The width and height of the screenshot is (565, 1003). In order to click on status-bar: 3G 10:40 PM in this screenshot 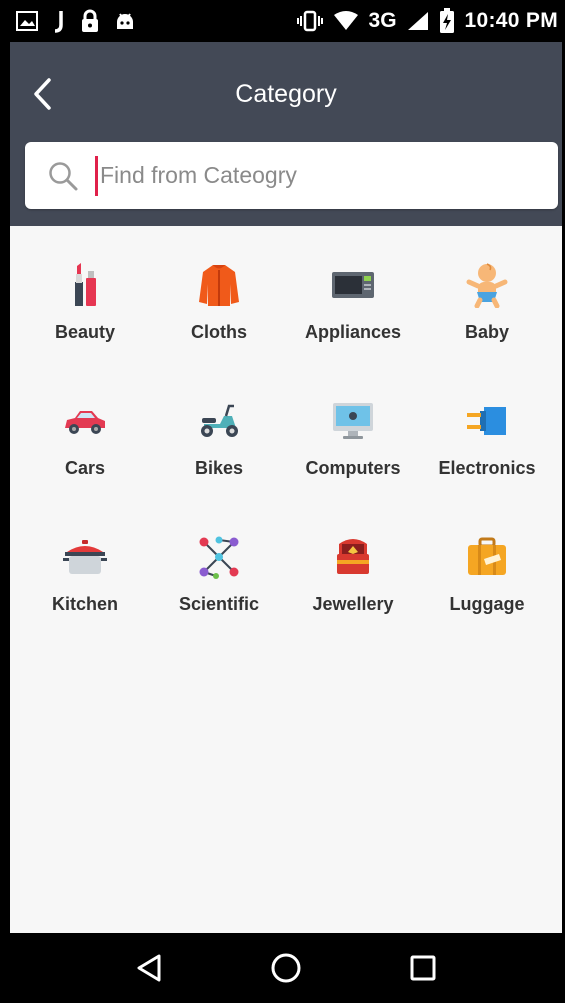, I will do `click(286, 21)`.